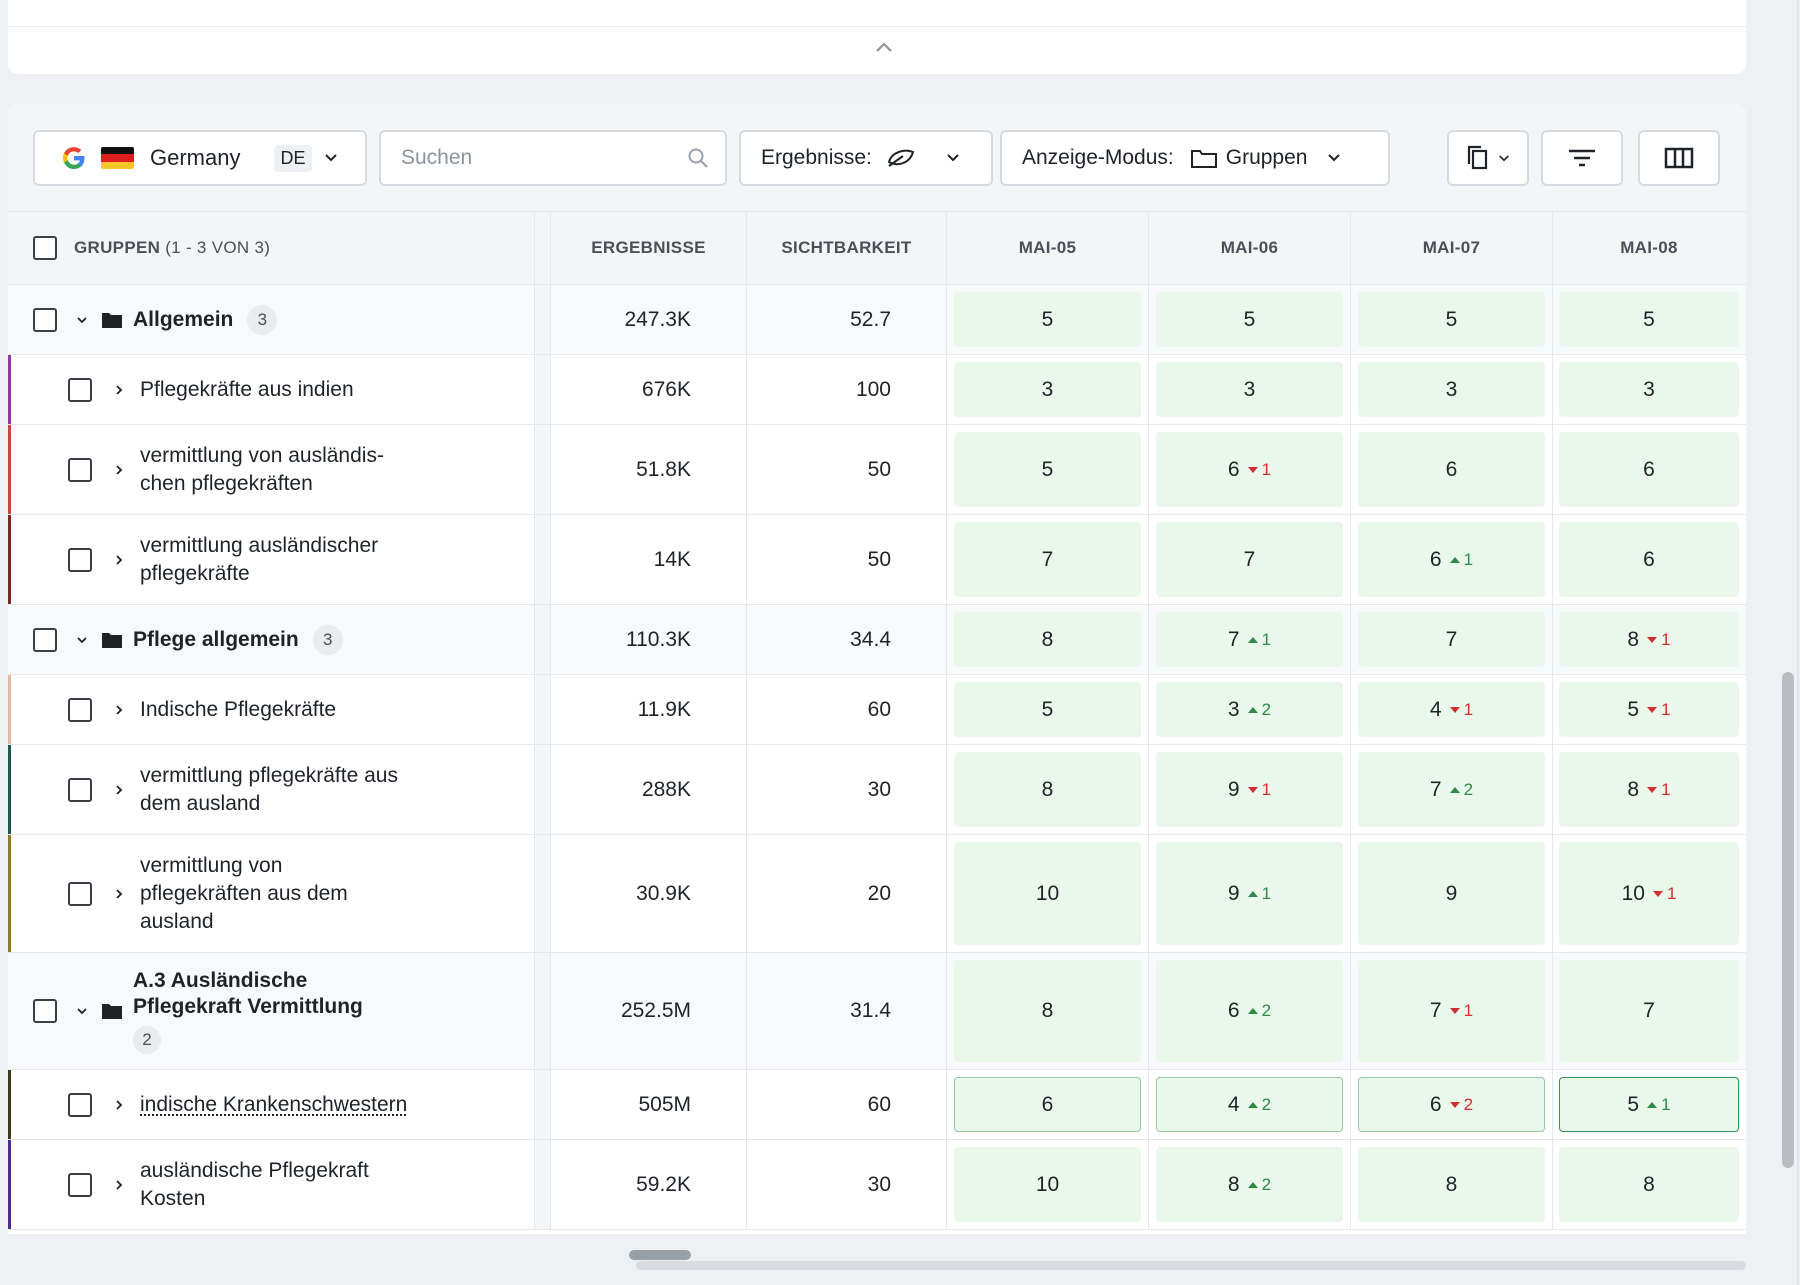 This screenshot has width=1800, height=1285. Describe the element at coordinates (1249, 709) in the screenshot. I see `position-cell: 32` at that location.